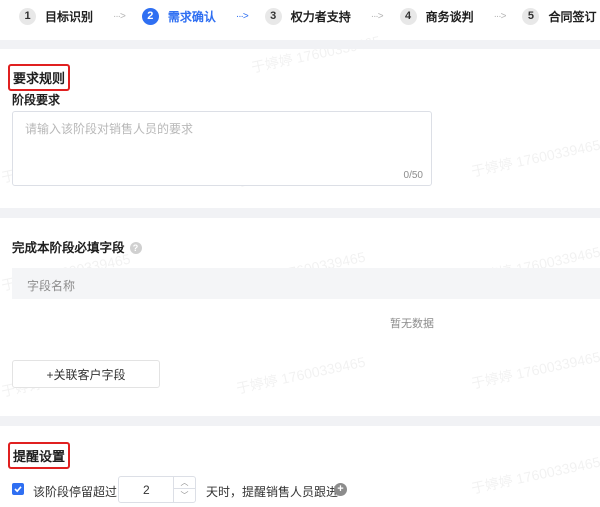 This screenshot has width=600, height=507. Describe the element at coordinates (408, 16) in the screenshot. I see `step-number: 4` at that location.